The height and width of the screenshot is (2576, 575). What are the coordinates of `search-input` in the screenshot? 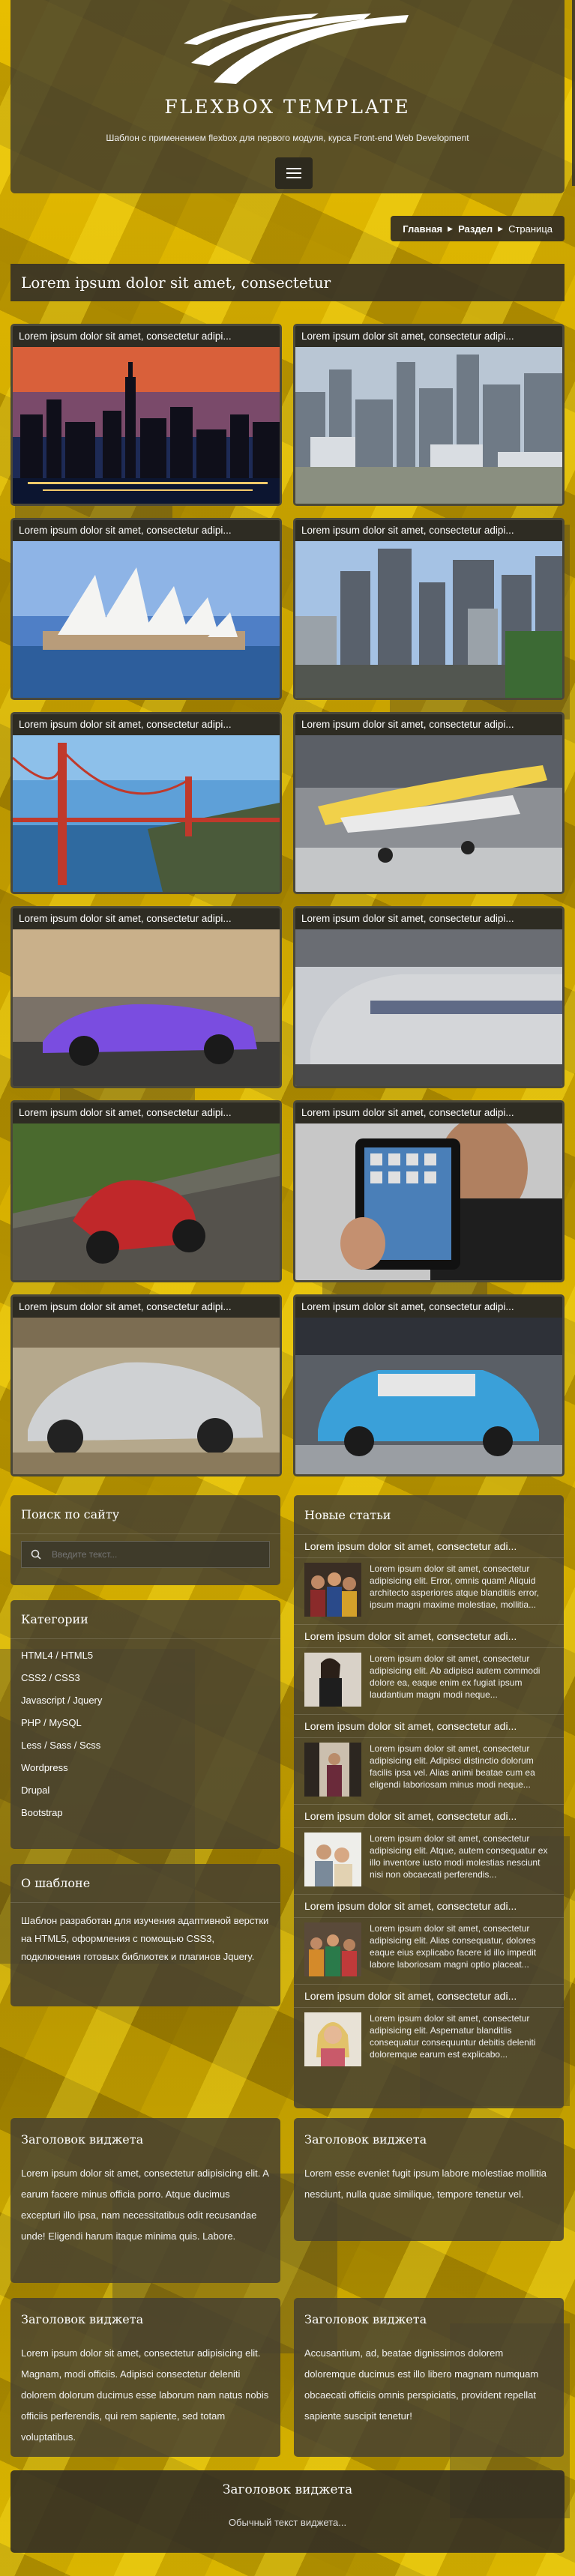 It's located at (146, 1554).